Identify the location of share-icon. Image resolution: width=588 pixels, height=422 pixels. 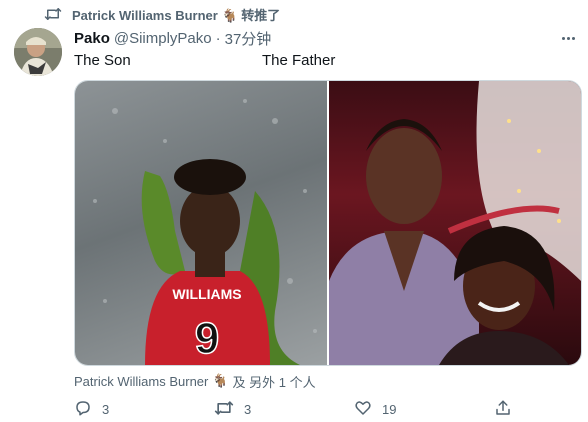
(503, 409).